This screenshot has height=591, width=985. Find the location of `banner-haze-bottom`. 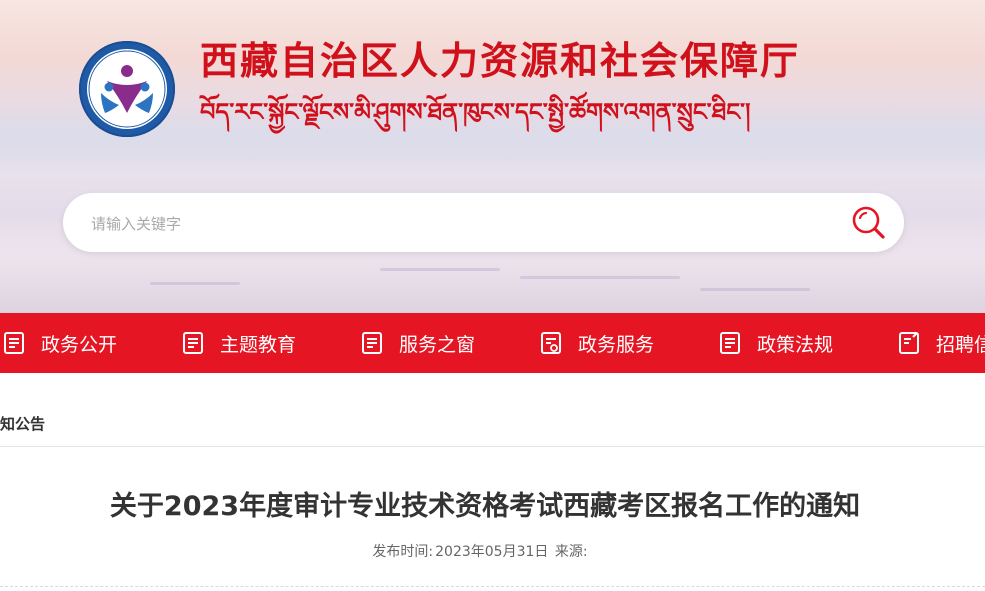

banner-haze-bottom is located at coordinates (492, 284).